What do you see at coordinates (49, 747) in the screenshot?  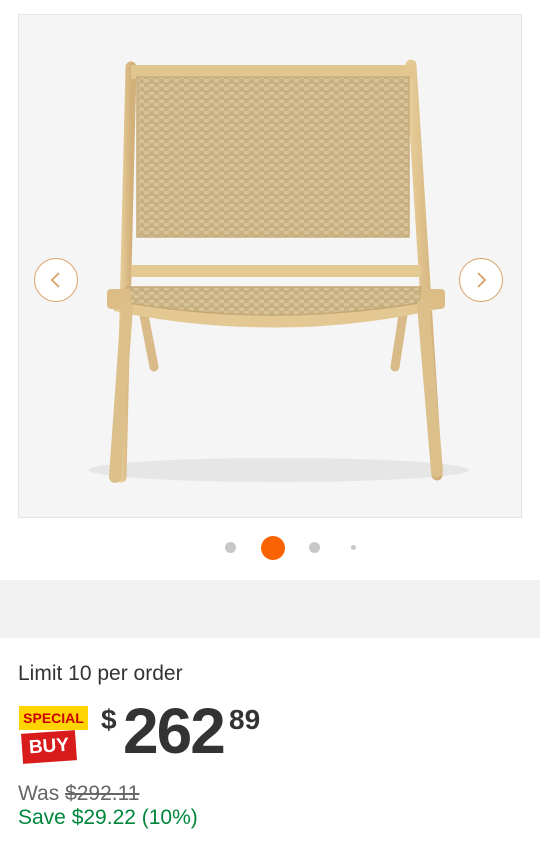 I see `badge-bottom-text: BUY` at bounding box center [49, 747].